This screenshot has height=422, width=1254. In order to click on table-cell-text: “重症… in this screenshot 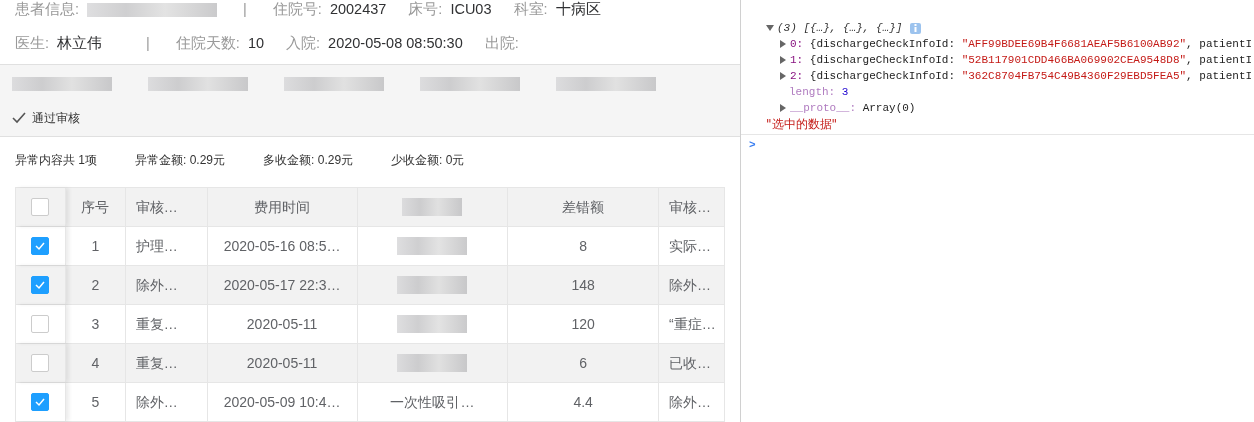, I will do `click(692, 324)`.